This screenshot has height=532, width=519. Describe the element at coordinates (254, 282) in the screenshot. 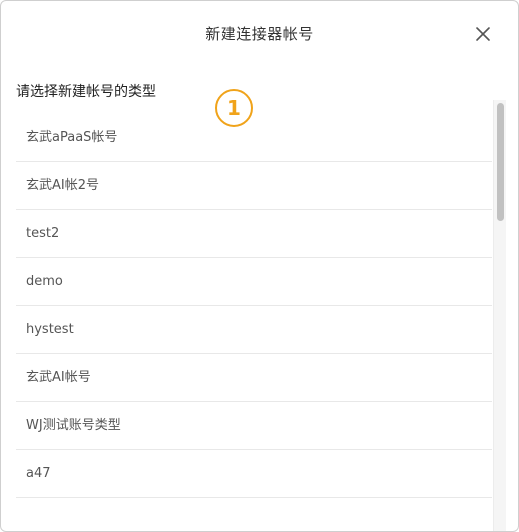

I see `account-type-item: demo` at that location.